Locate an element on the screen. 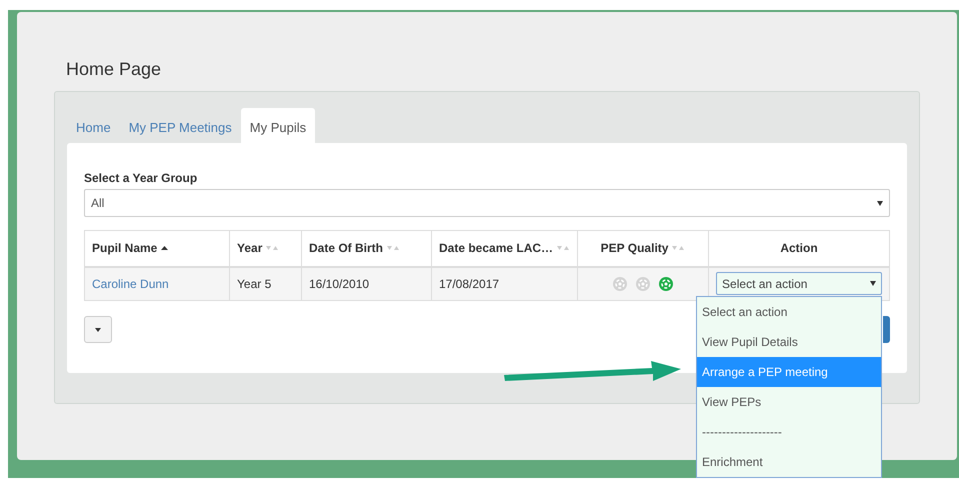 The width and height of the screenshot is (959, 482). dropdown-option: Enrichment is located at coordinates (789, 462).